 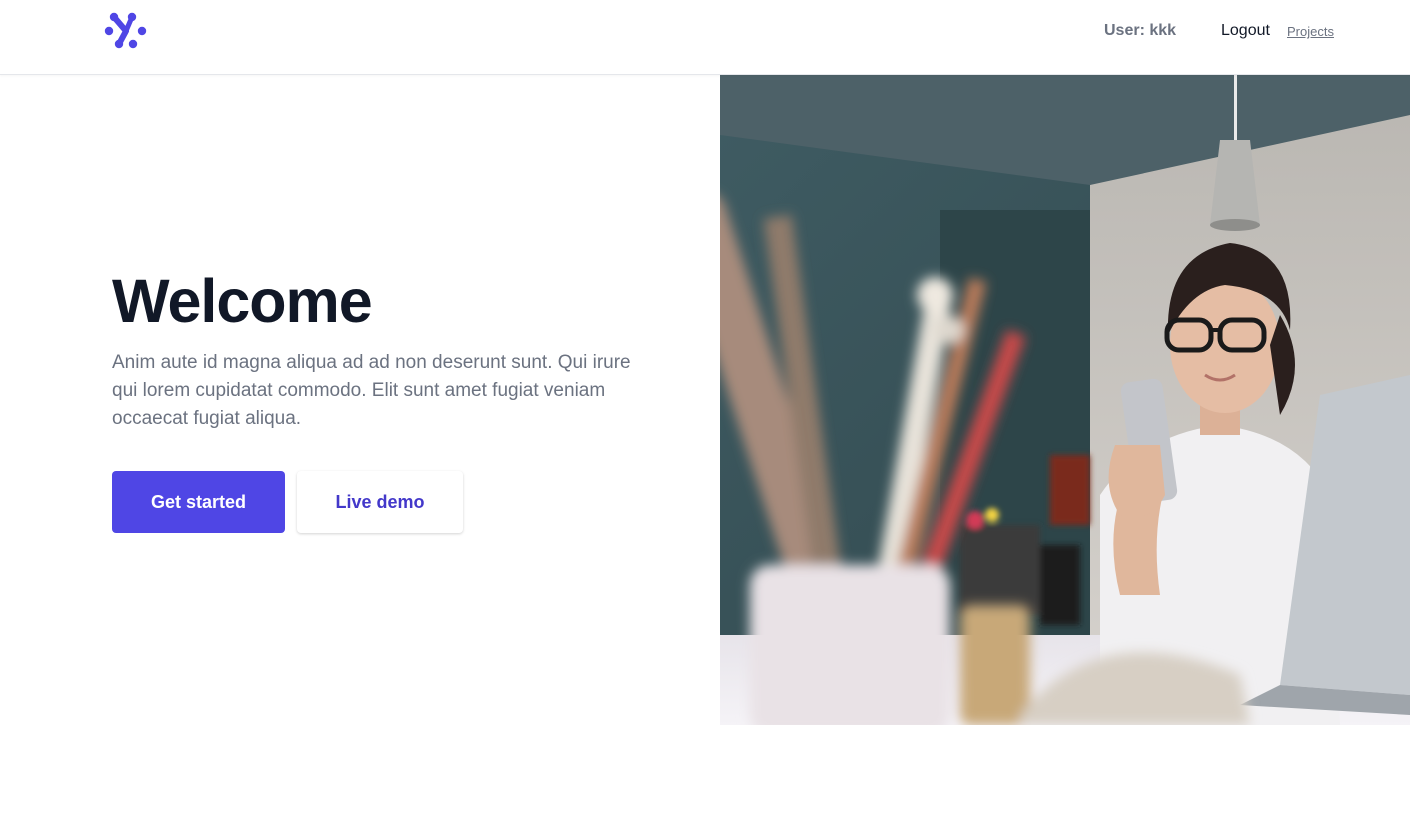 What do you see at coordinates (1245, 31) in the screenshot?
I see `logout-link: Logout` at bounding box center [1245, 31].